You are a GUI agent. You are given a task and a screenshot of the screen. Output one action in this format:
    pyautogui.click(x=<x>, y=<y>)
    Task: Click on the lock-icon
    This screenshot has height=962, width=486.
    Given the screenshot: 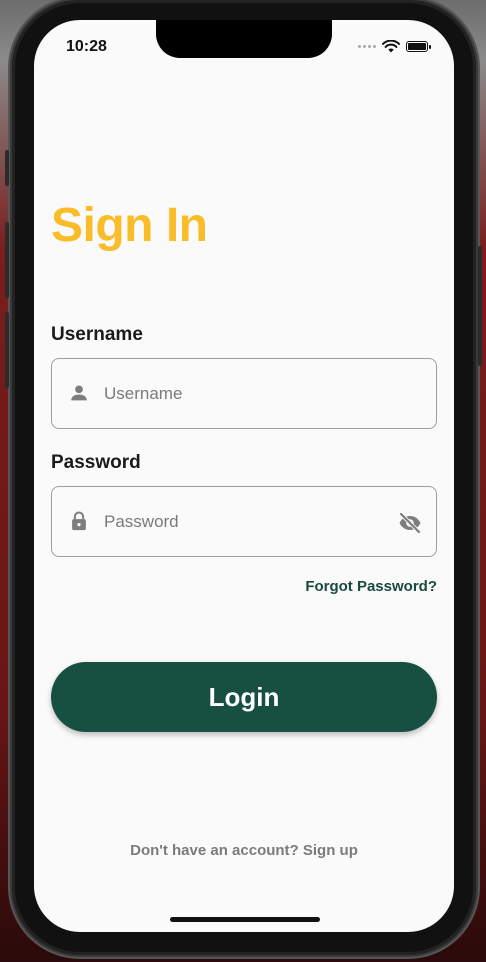 What is the action you would take?
    pyautogui.click(x=79, y=521)
    